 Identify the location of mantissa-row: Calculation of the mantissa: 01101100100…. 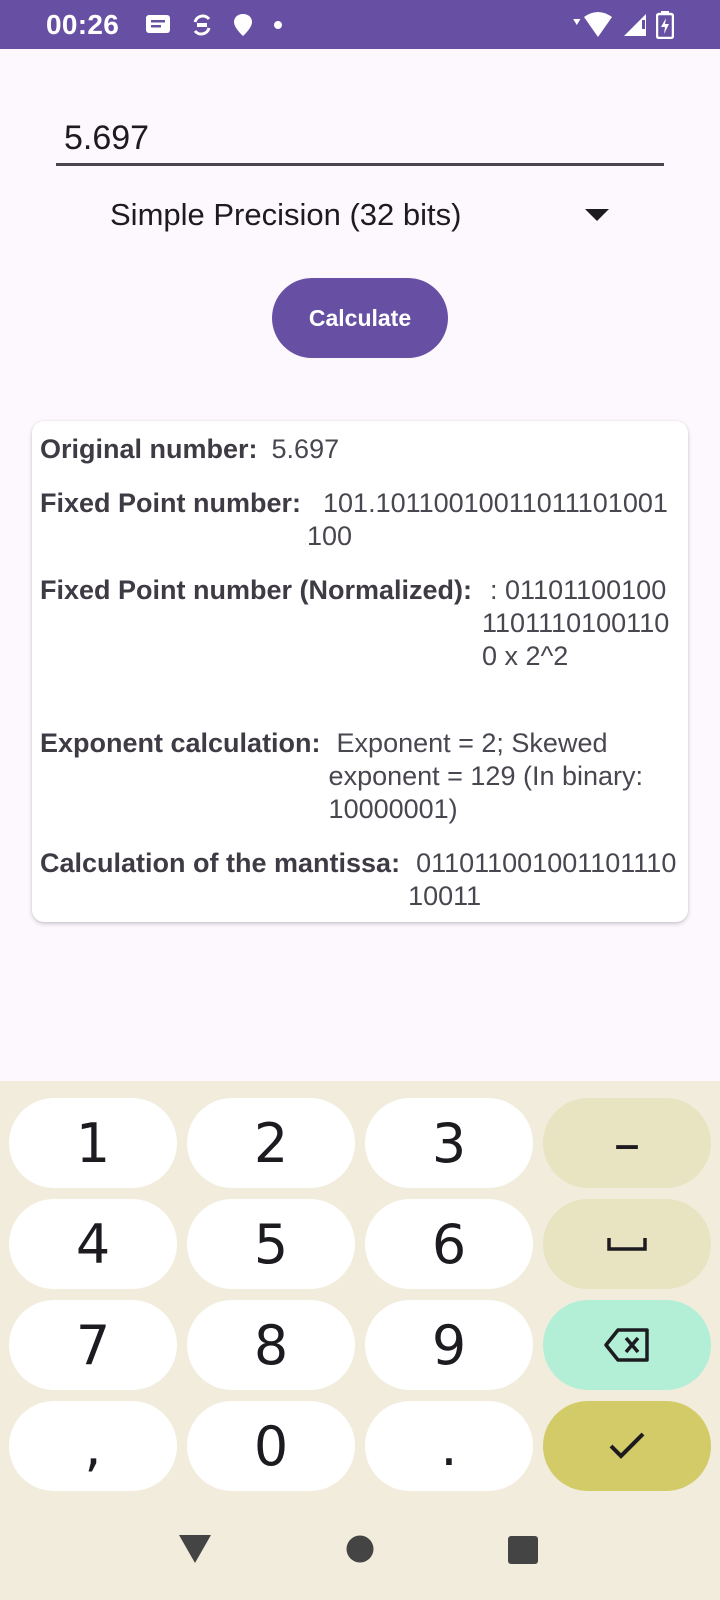
(360, 880).